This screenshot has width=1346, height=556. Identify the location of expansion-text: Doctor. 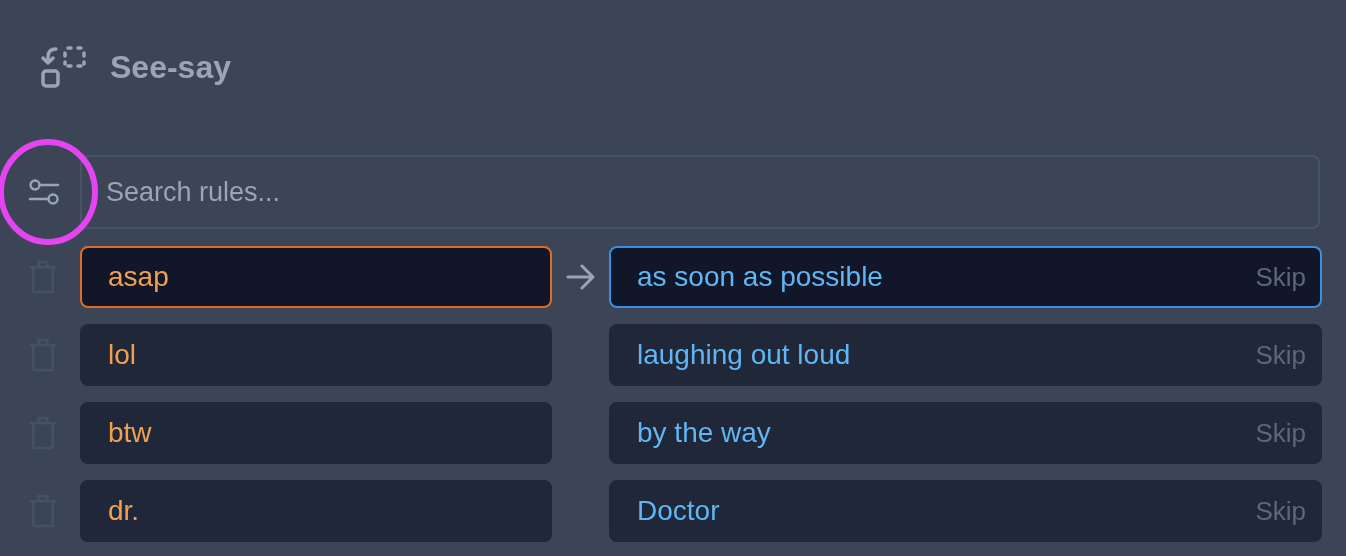
(678, 511).